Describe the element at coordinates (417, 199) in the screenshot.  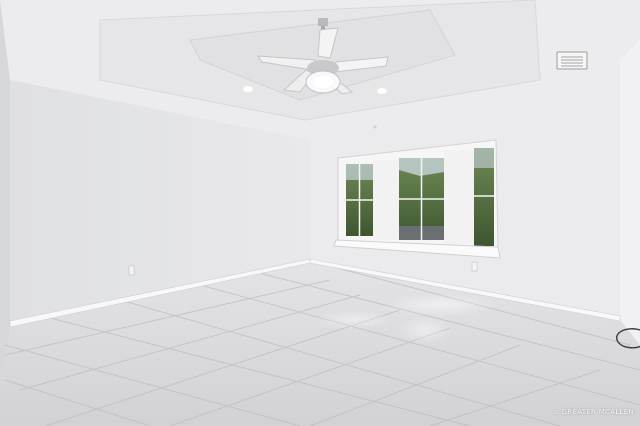
I see `bay-window` at that location.